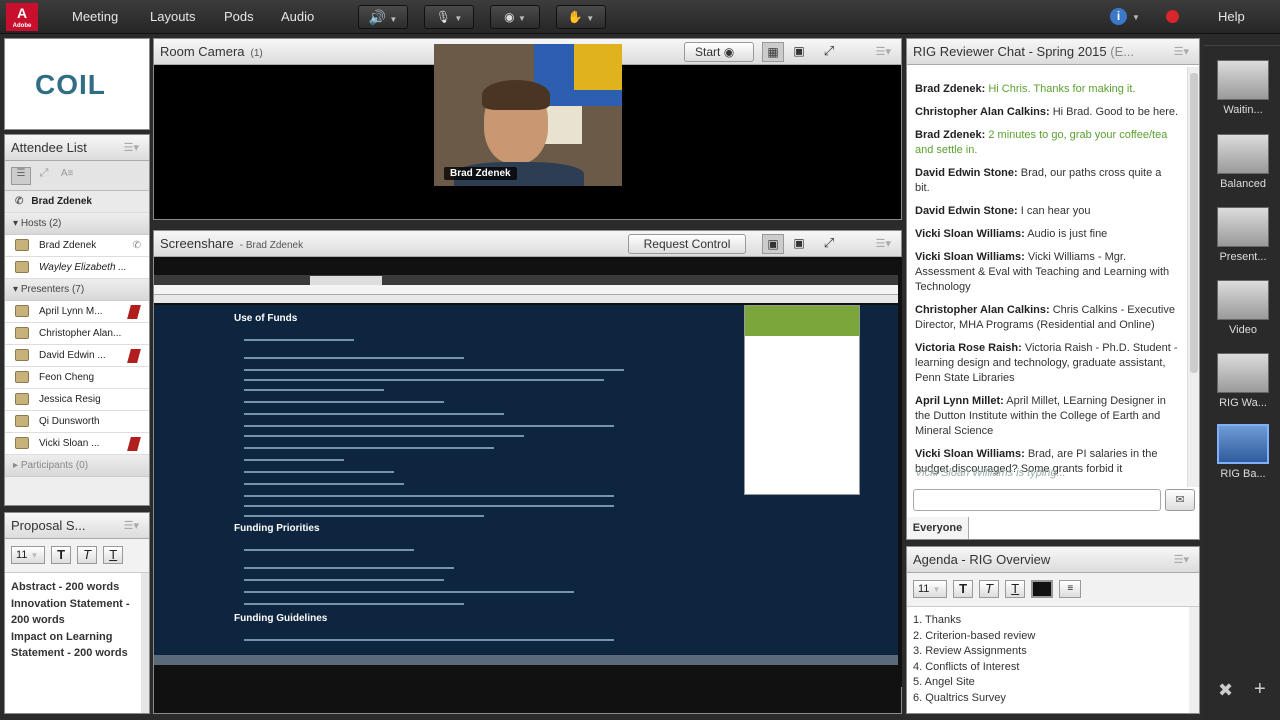  I want to click on hand-icon: ✋, so click(575, 17).